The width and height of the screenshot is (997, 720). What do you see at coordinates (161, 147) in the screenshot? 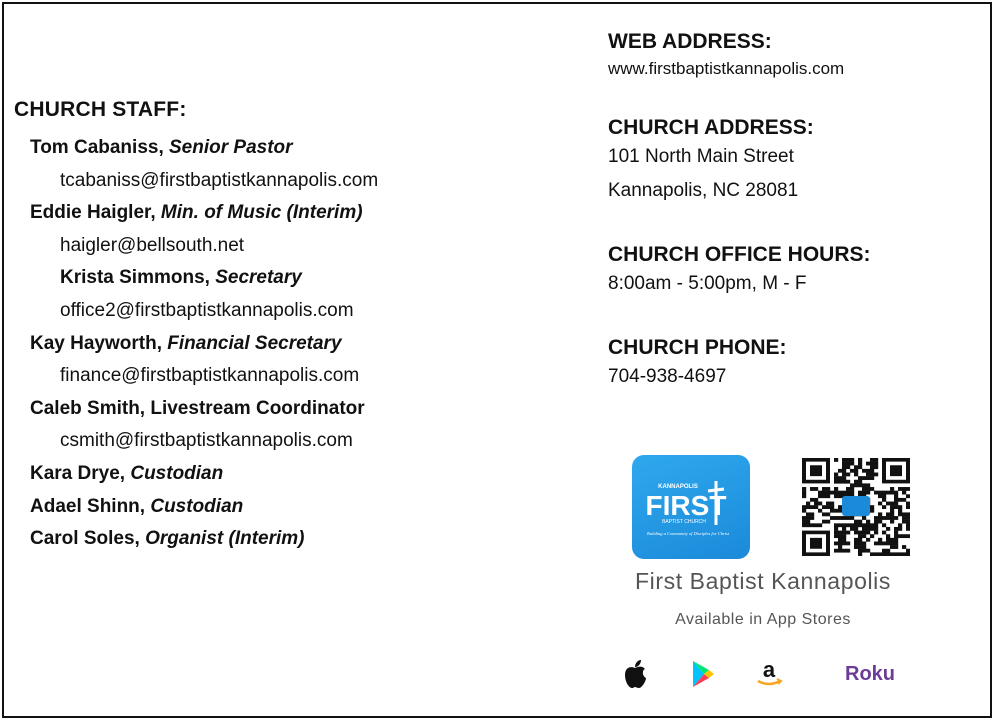
I see `staff-member-name: Tom Cabaniss, Senior Pastor` at bounding box center [161, 147].